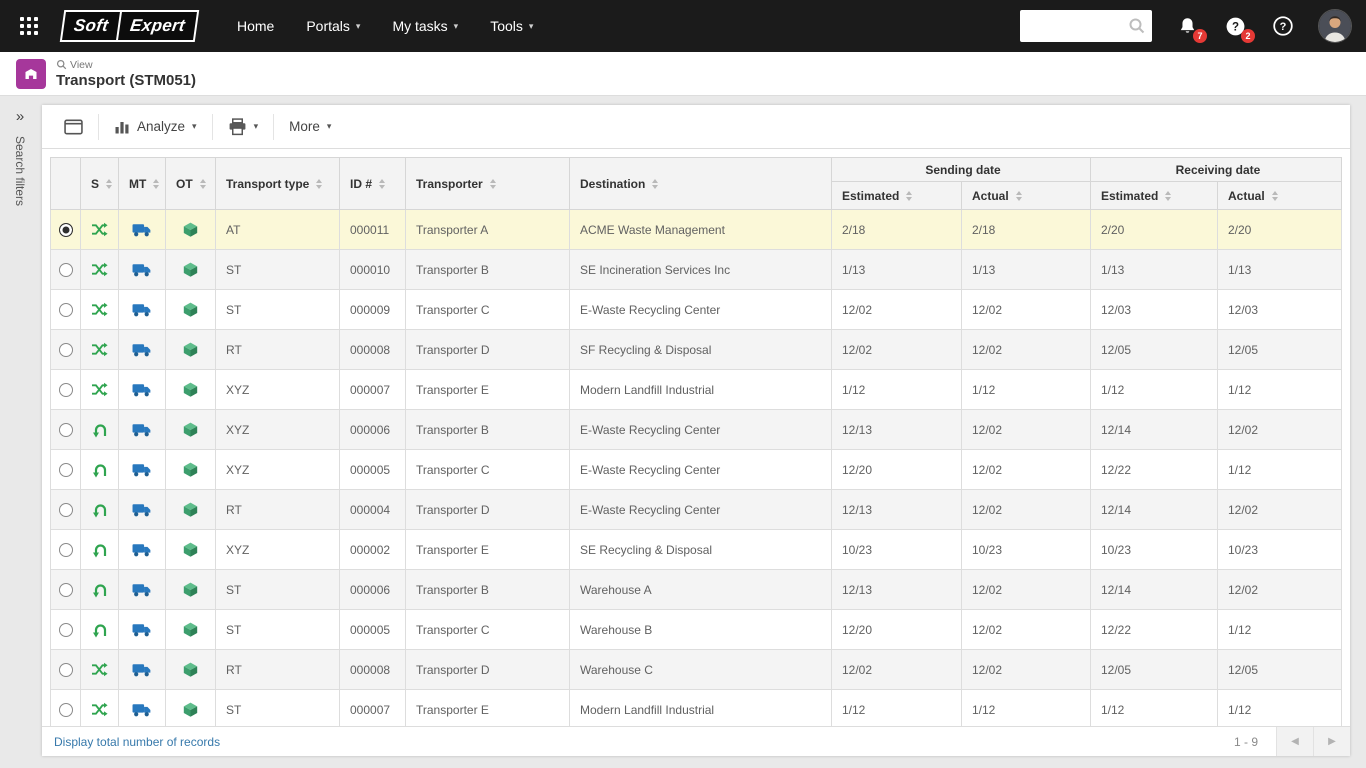 The height and width of the screenshot is (768, 1366). Describe the element at coordinates (1190, 28) in the screenshot. I see `notifications-button: 7` at that location.